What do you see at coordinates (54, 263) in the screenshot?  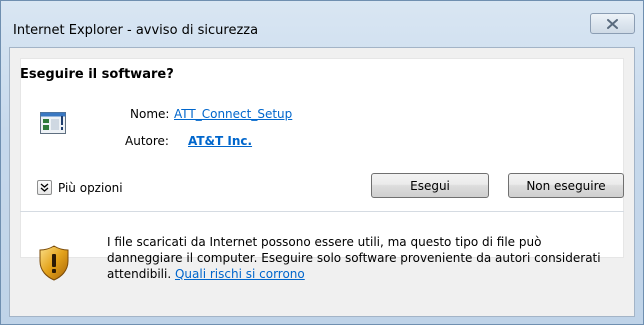 I see `security-shield-icon` at bounding box center [54, 263].